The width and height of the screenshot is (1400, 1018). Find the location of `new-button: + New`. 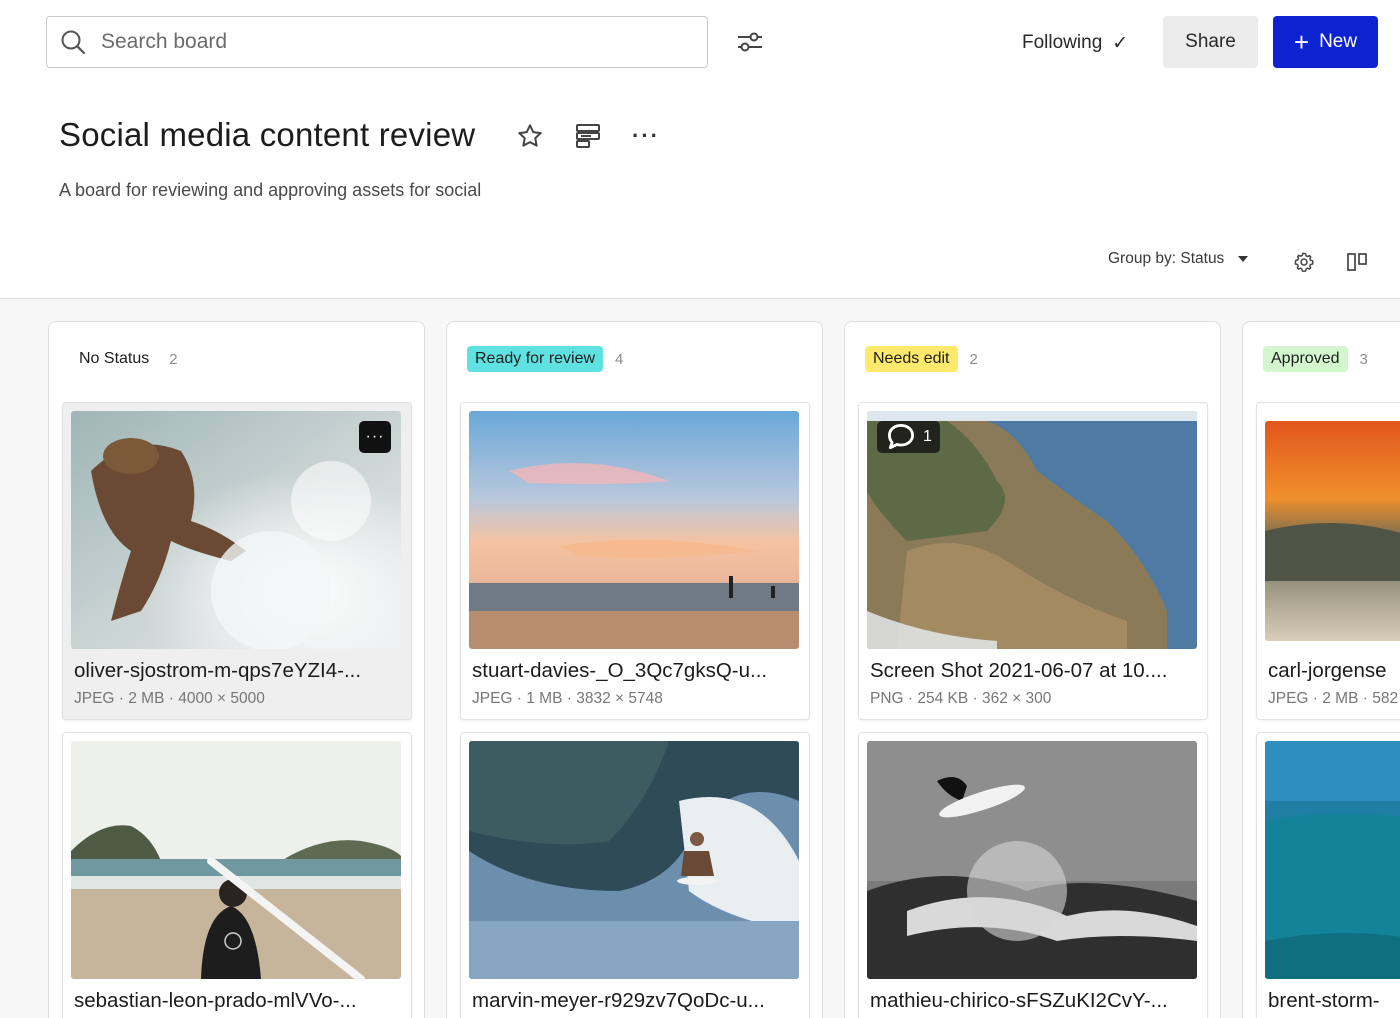

new-button: + New is located at coordinates (1325, 42).